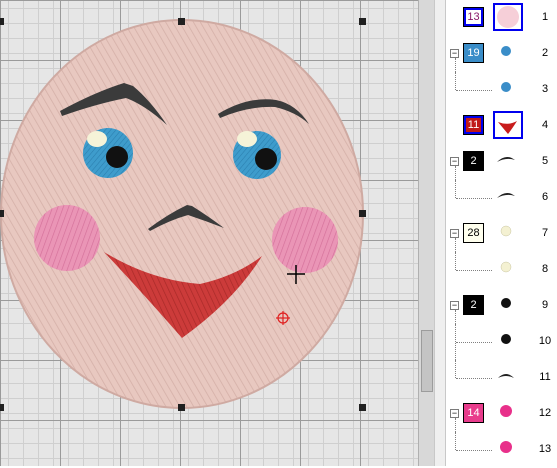  Describe the element at coordinates (305, 240) in the screenshot. I see `right-cheek` at that location.